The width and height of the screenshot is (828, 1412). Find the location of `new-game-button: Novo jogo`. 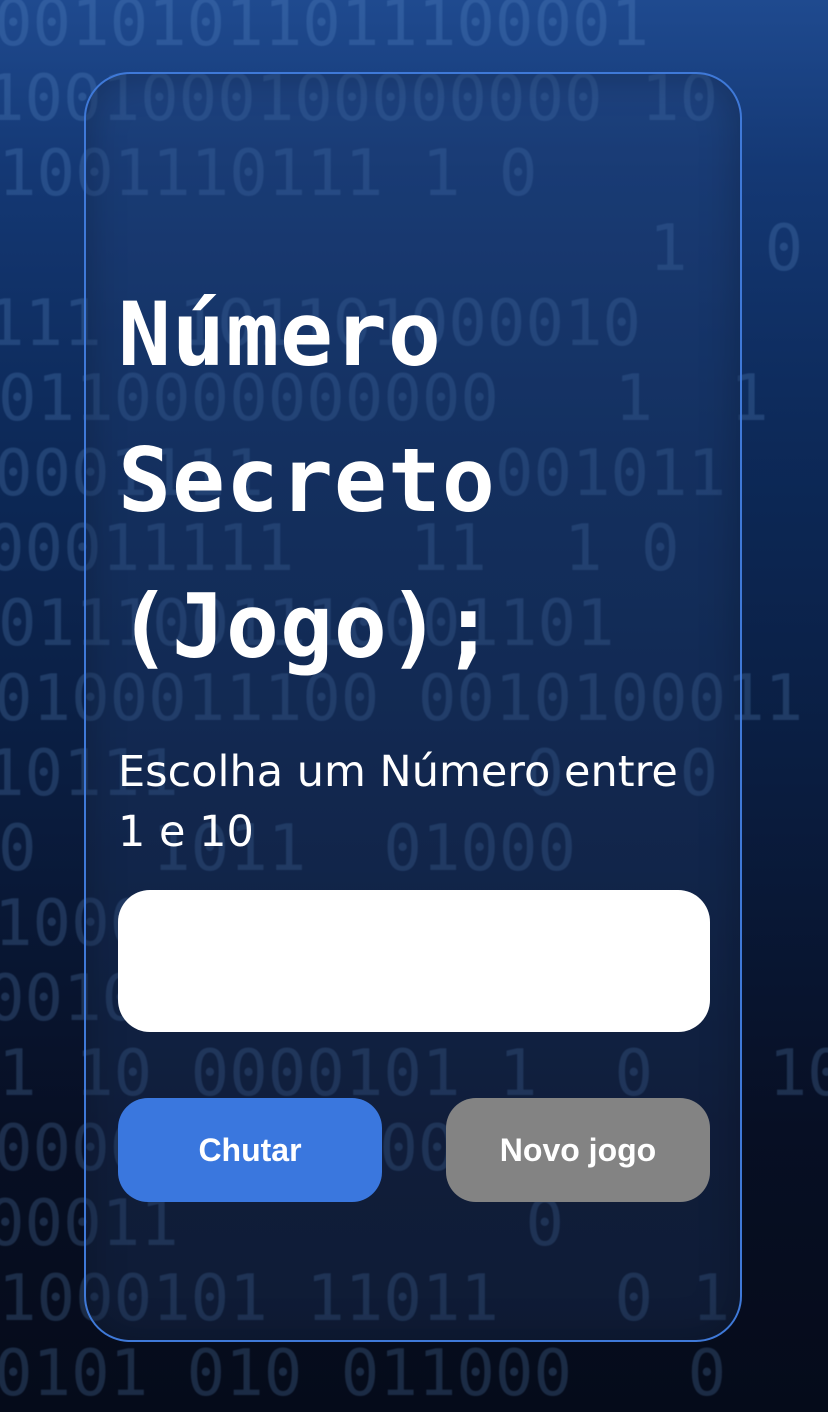

new-game-button: Novo jogo is located at coordinates (578, 1150).